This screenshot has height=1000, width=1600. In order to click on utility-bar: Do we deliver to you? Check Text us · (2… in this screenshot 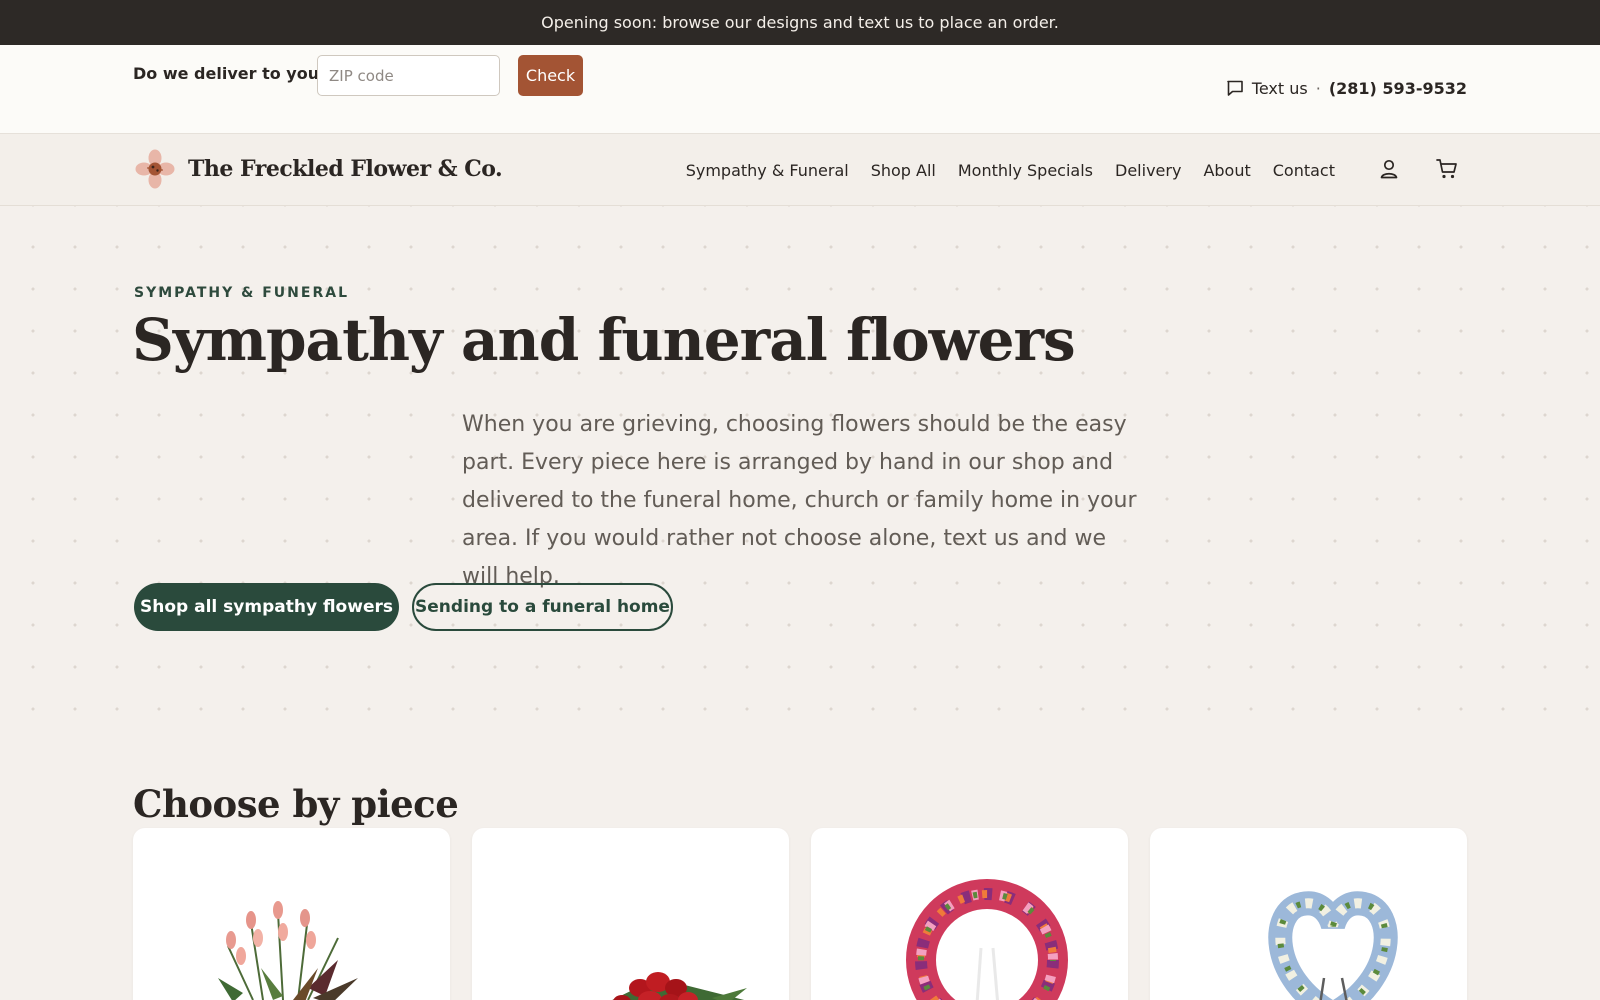, I will do `click(800, 89)`.